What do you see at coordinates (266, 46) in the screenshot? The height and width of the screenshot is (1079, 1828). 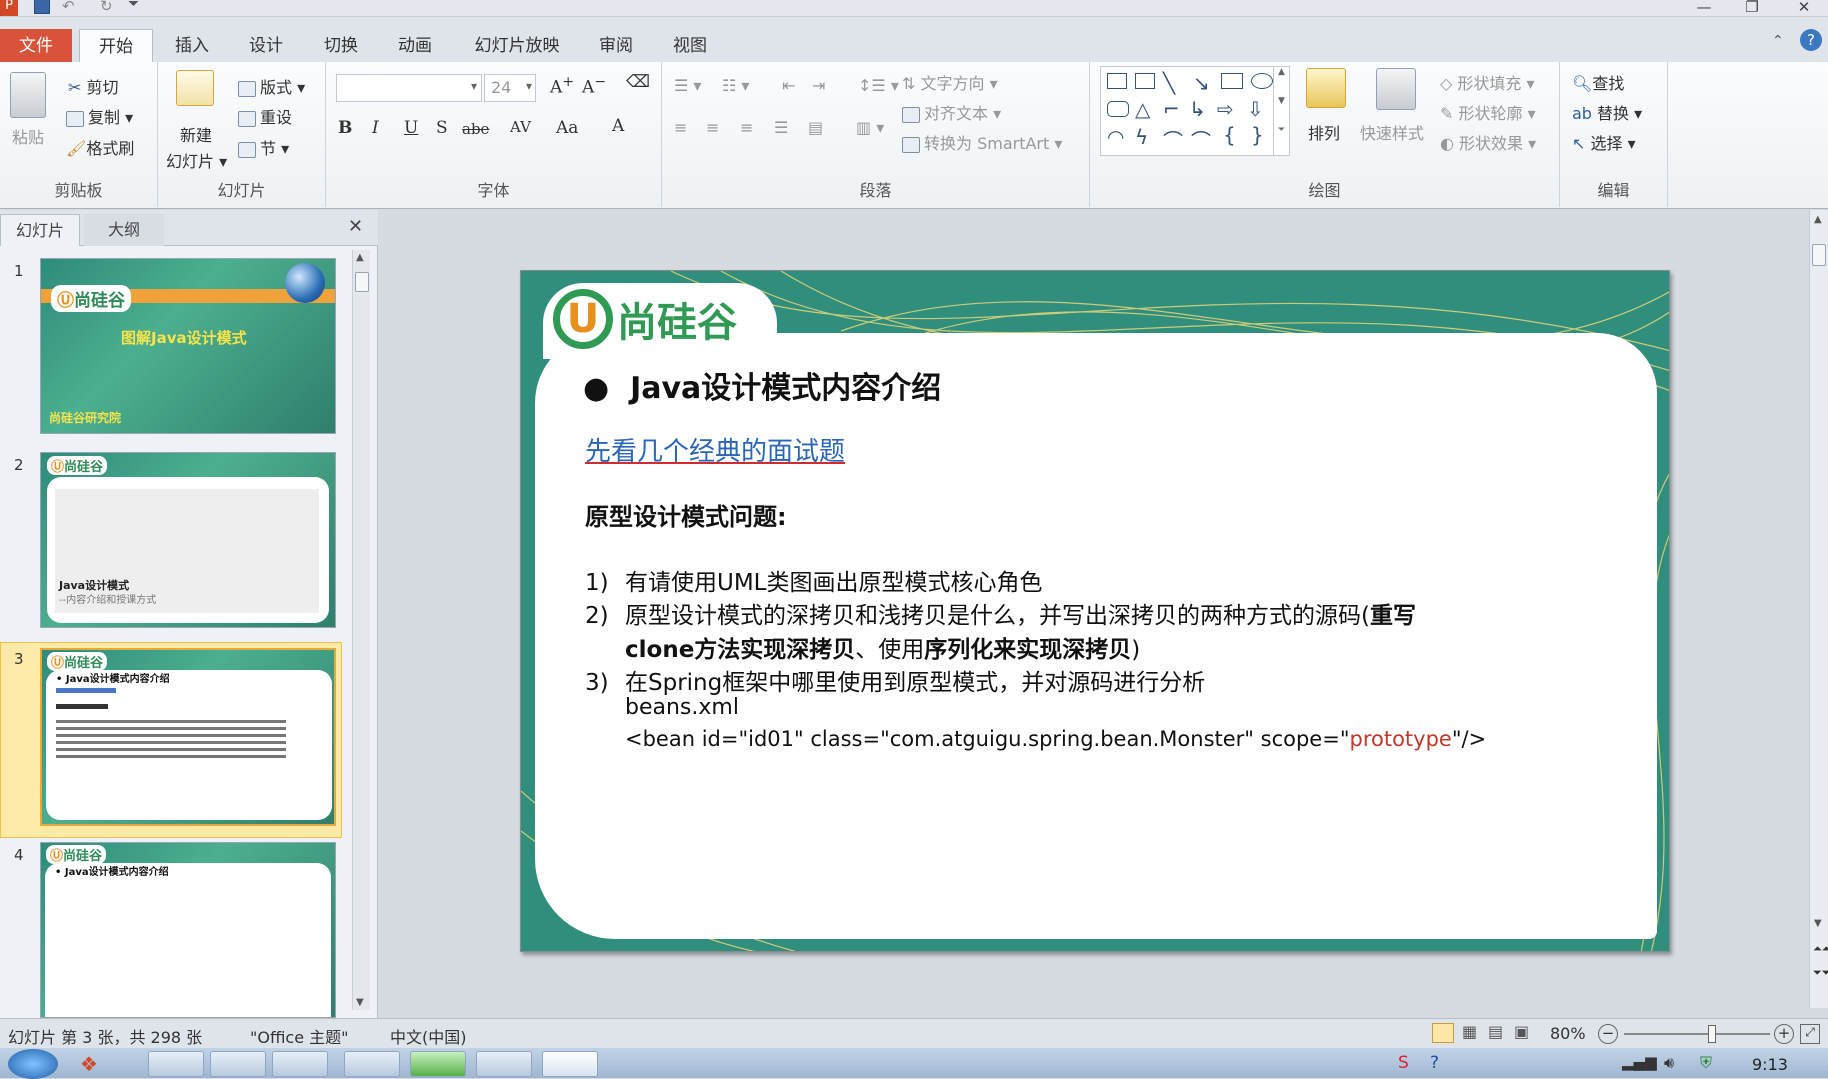 I see `tab-design: 设计` at bounding box center [266, 46].